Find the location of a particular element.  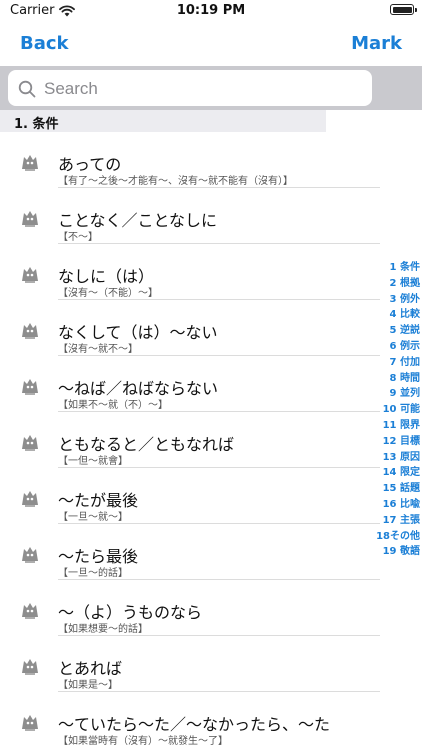

index-item: 18その他 is located at coordinates (397, 537).